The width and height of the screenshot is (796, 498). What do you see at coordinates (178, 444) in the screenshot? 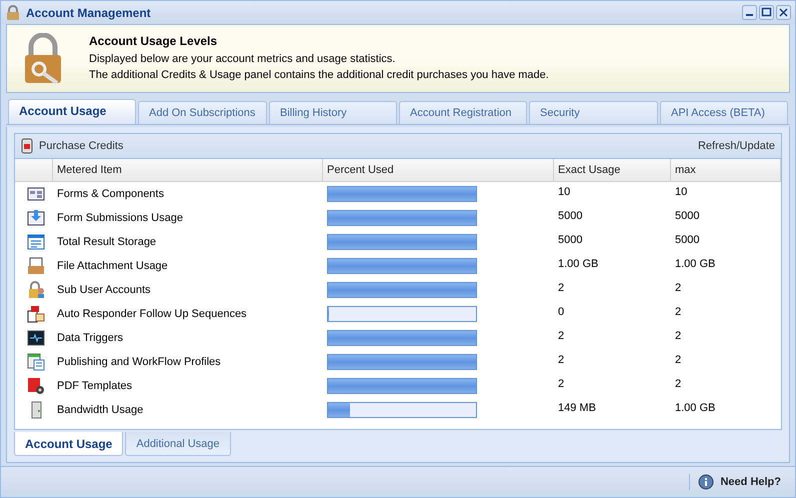
I see `tab: Additional Usage` at bounding box center [178, 444].